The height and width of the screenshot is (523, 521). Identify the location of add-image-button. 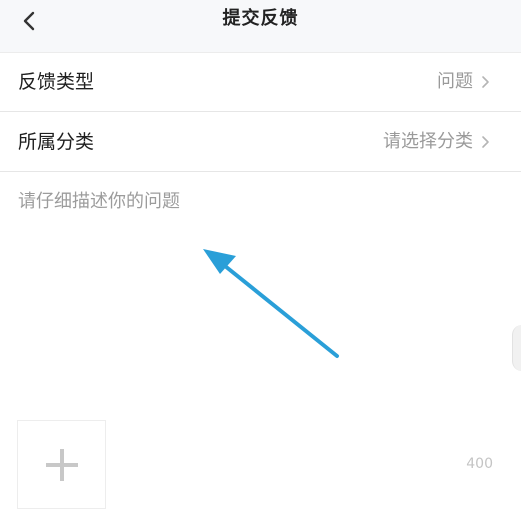
(61, 464).